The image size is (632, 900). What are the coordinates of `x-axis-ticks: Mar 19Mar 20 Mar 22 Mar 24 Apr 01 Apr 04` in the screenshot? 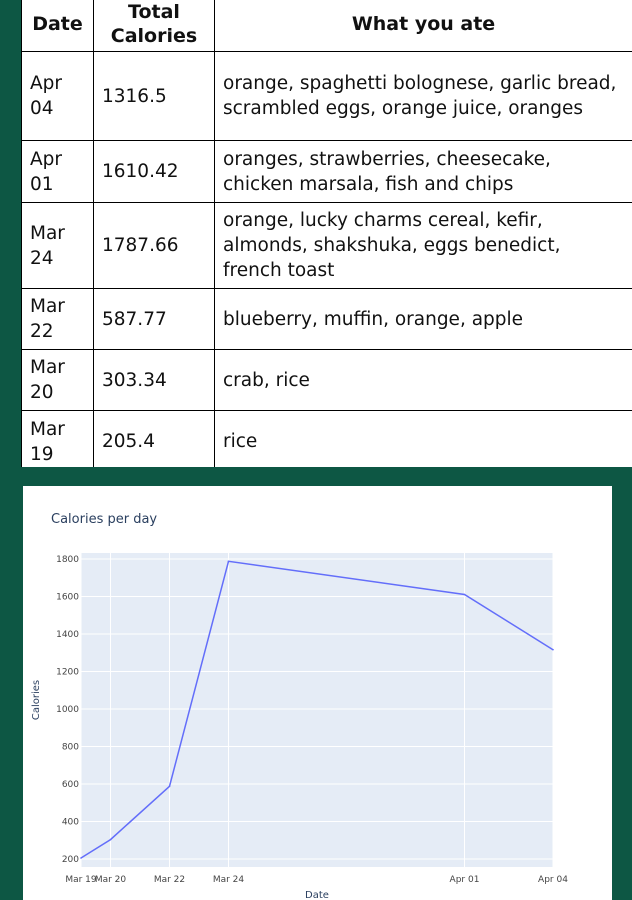 It's located at (316, 880).